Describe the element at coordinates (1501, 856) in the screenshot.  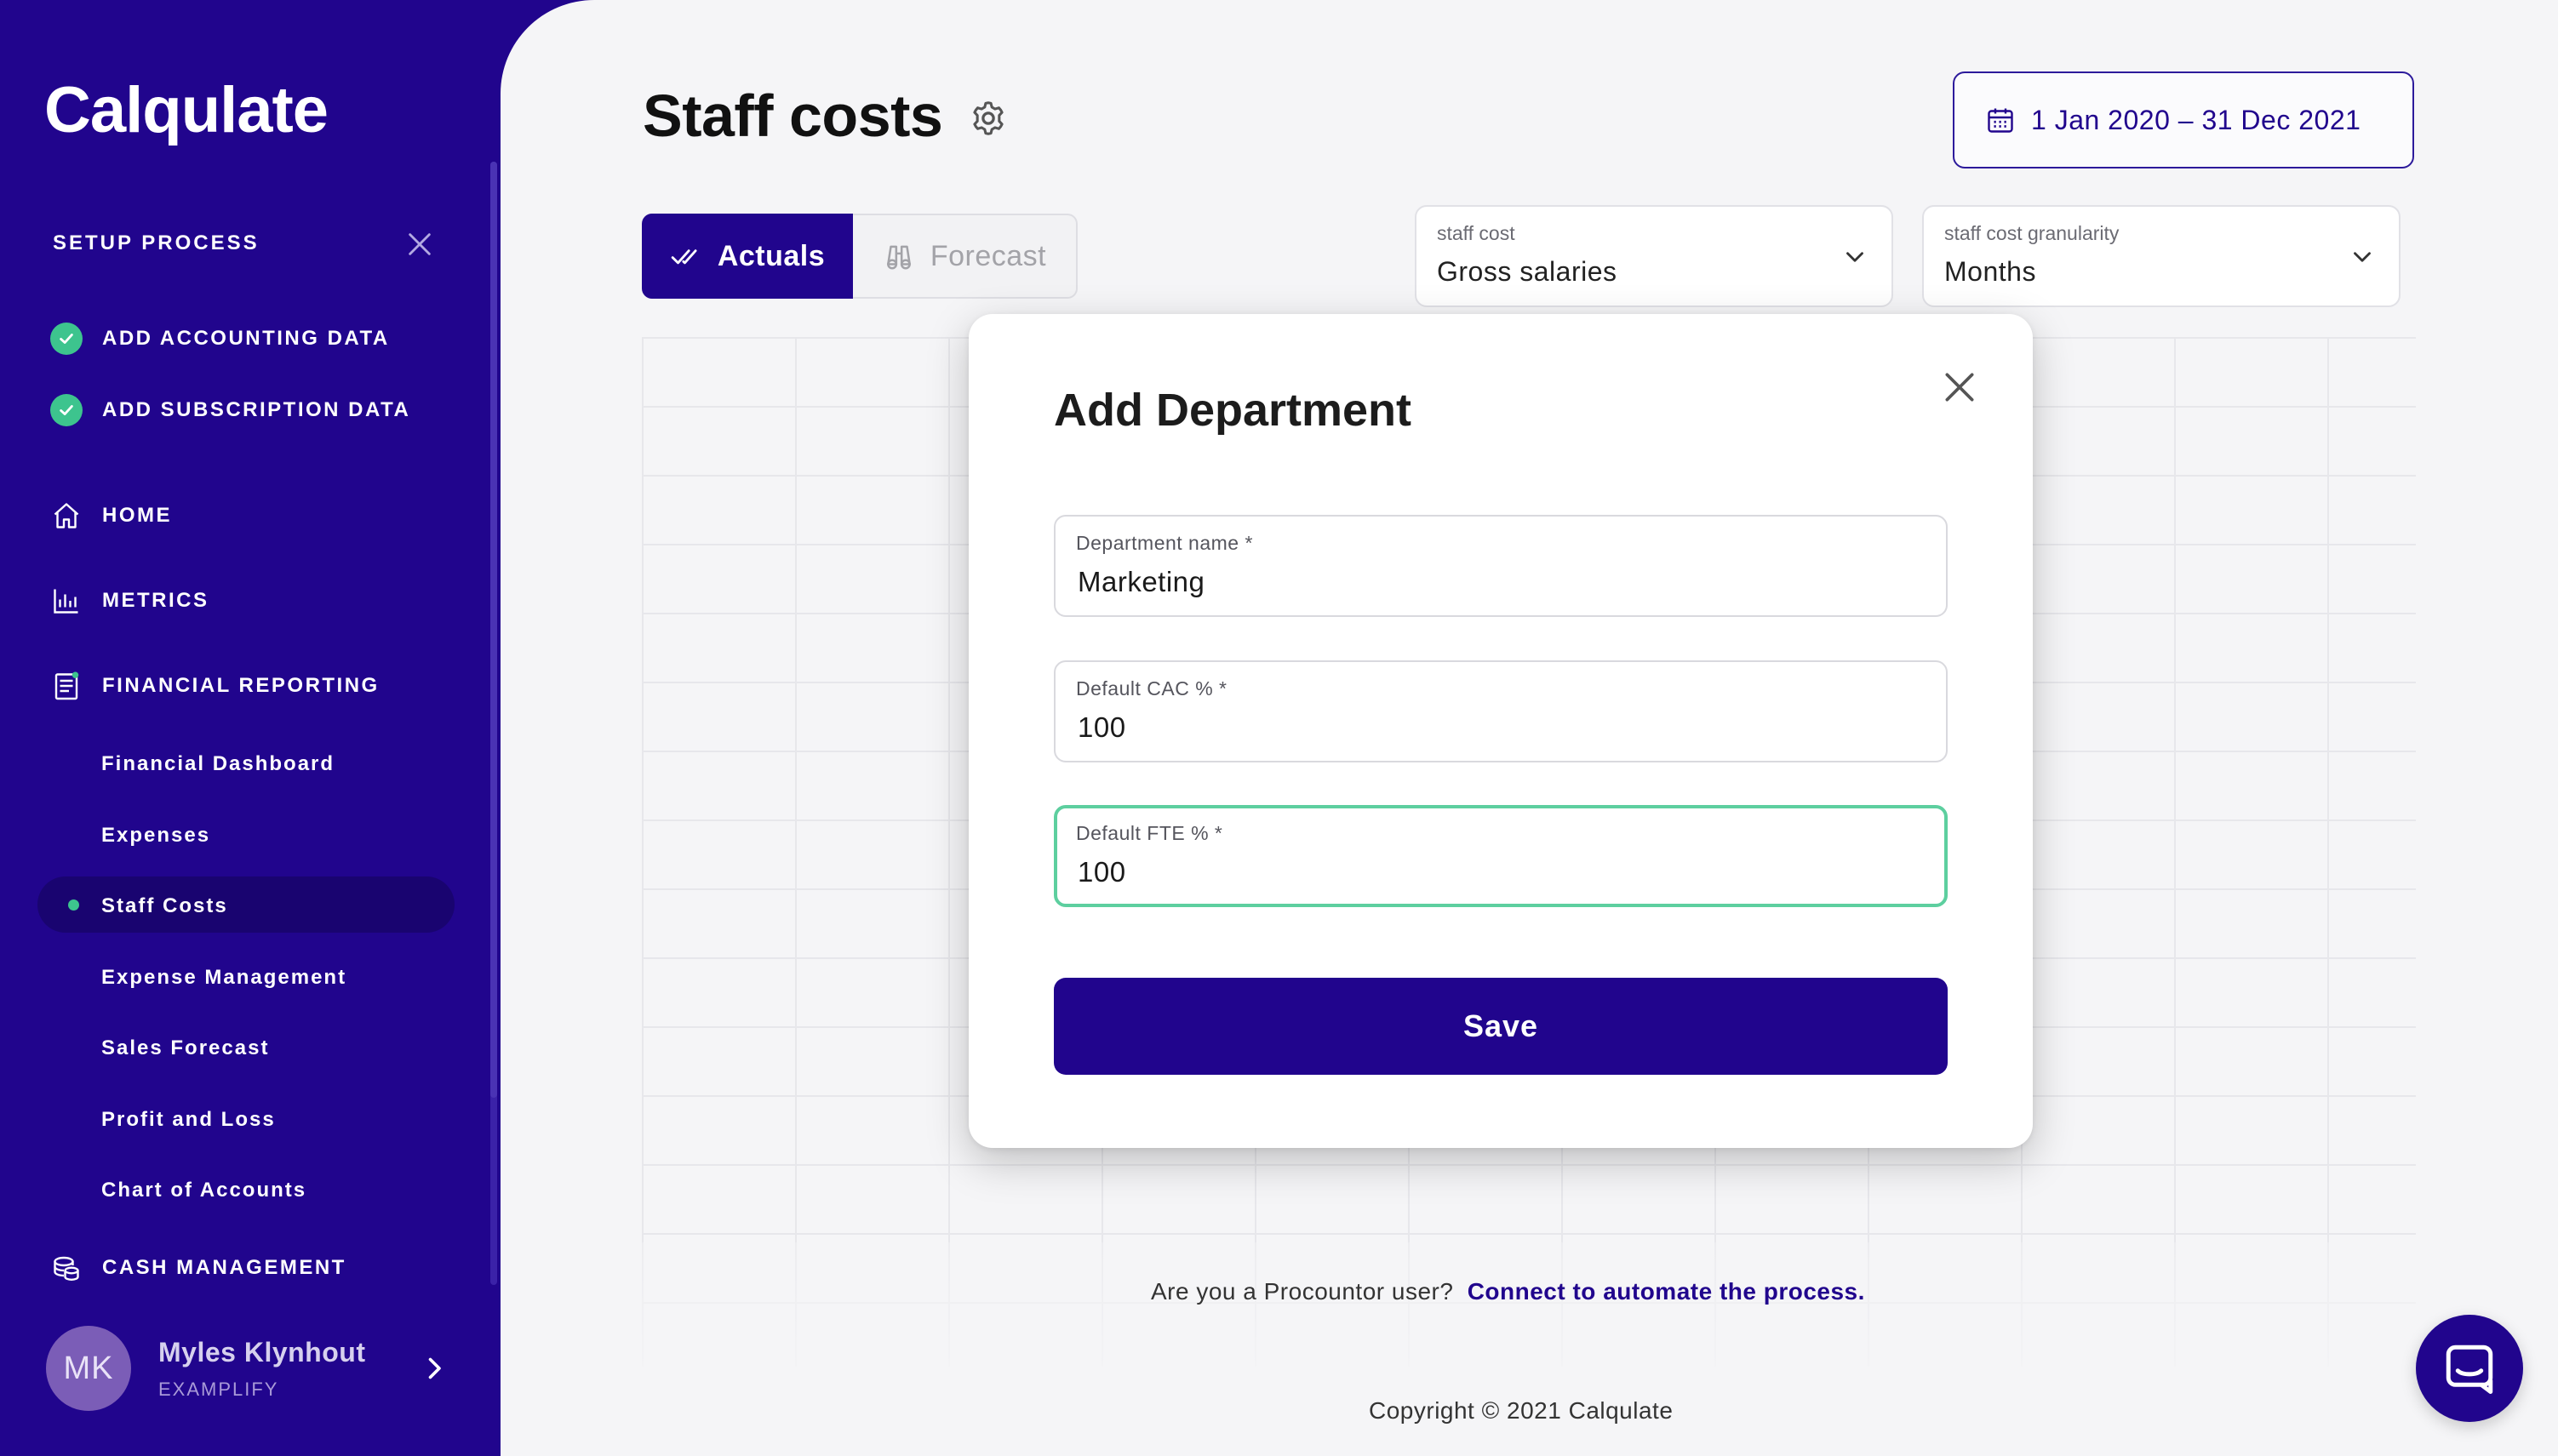
I see `default-fte-field: Default FTE % * 100` at that location.